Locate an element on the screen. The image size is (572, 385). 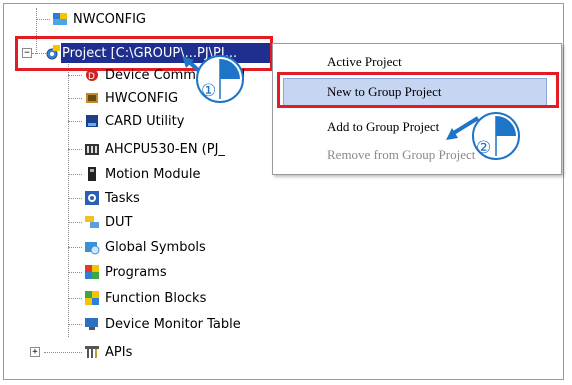
dut-icon is located at coordinates (92, 222).